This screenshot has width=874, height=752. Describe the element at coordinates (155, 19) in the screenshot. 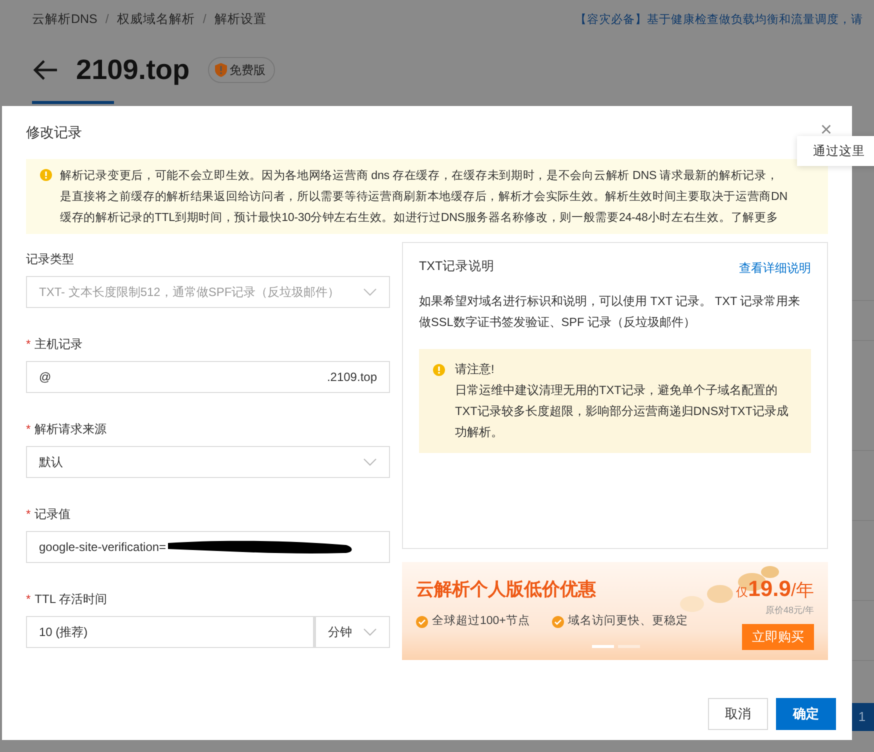

I see `breadcrumb-item: 权威域名解析` at that location.